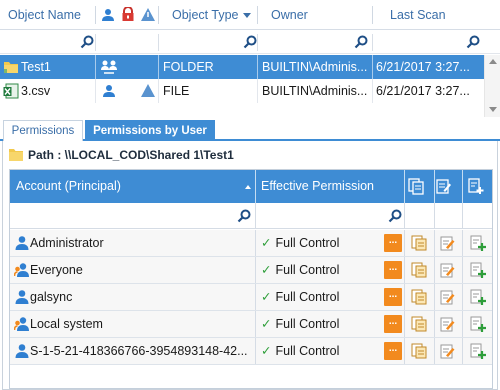 The image size is (500, 390). Describe the element at coordinates (476, 186) in the screenshot. I see `add-permissions-icon` at that location.